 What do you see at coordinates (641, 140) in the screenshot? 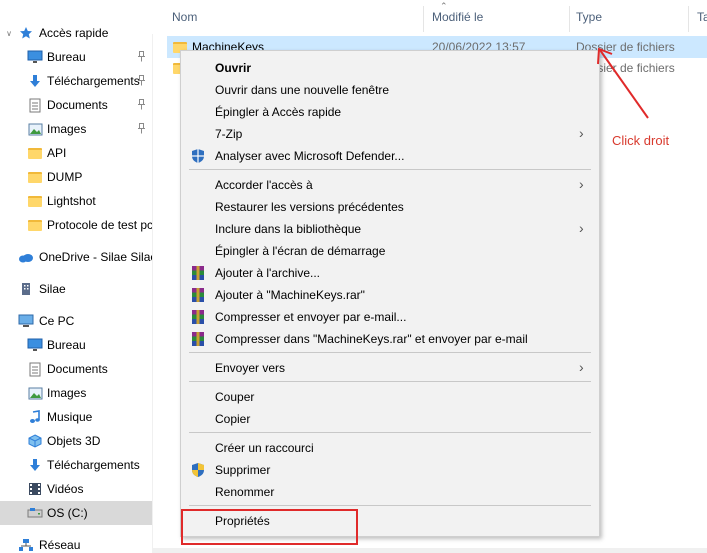
I see `annotation-label: Click droit` at bounding box center [641, 140].